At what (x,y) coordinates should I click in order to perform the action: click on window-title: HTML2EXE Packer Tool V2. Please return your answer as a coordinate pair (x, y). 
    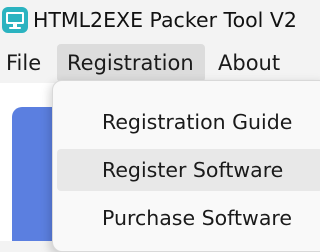
    Looking at the image, I should click on (165, 20).